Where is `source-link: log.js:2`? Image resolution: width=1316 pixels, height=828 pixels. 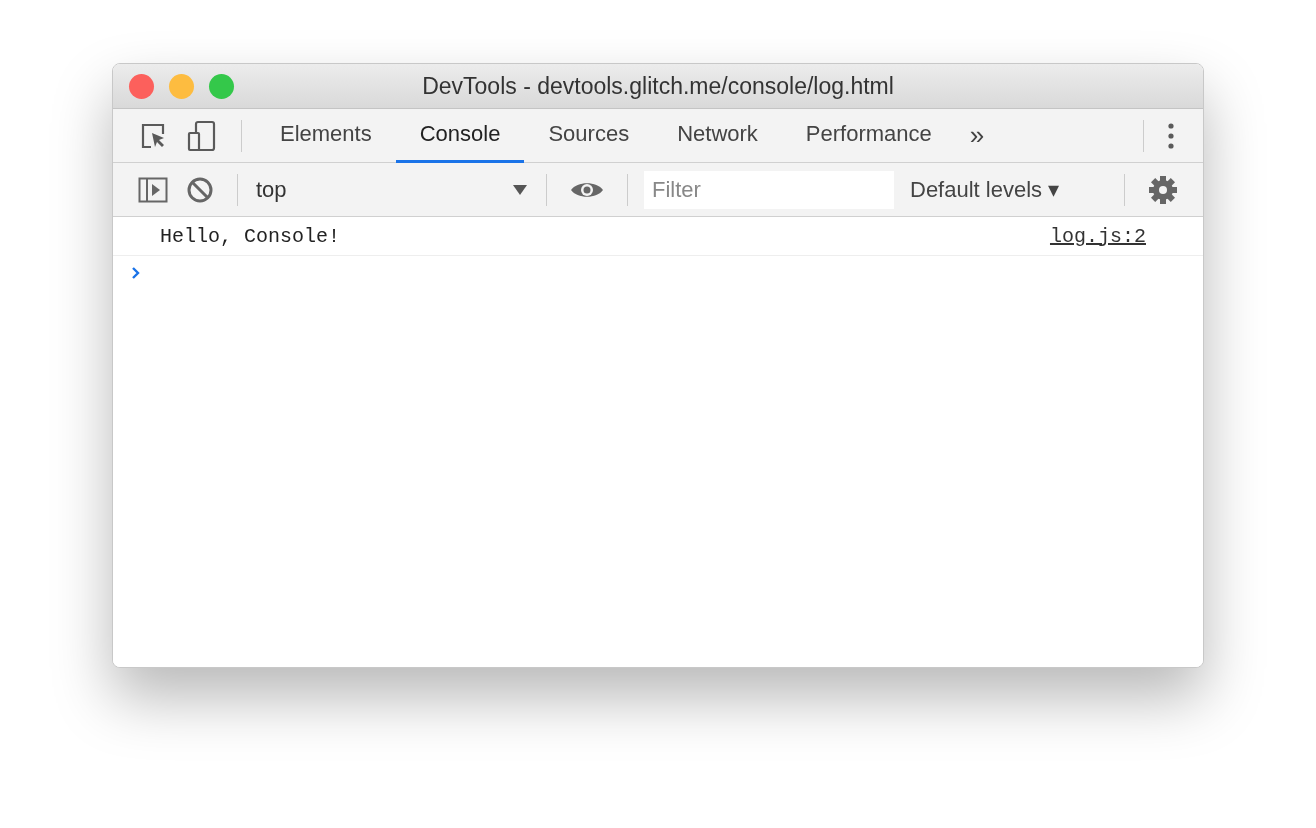 source-link: log.js:2 is located at coordinates (1098, 236).